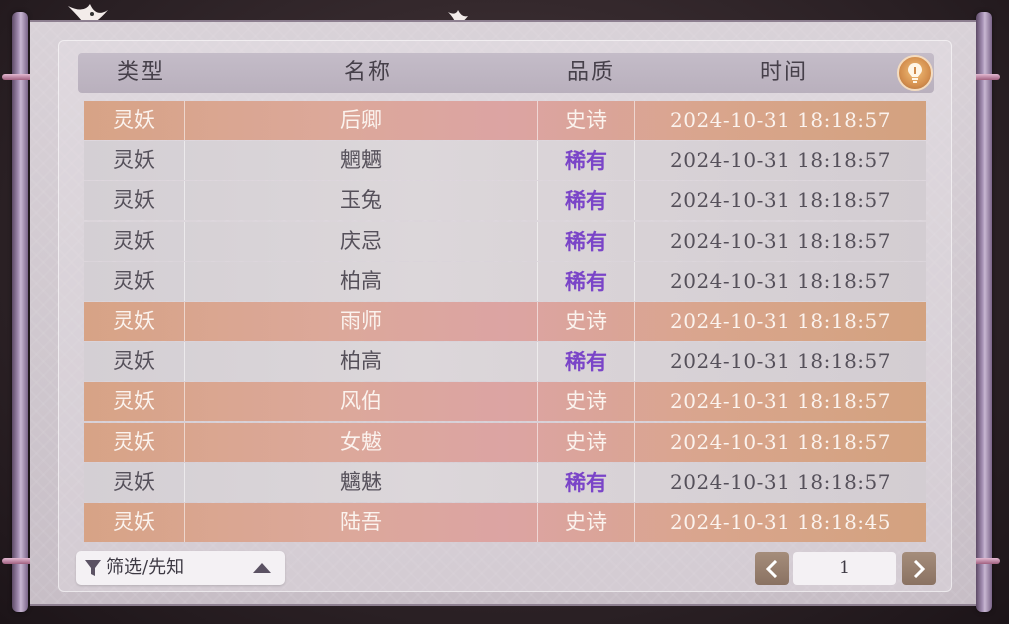 This screenshot has width=1009, height=624. What do you see at coordinates (780, 521) in the screenshot?
I see `row-time: 2024-10-31 18:18:45` at bounding box center [780, 521].